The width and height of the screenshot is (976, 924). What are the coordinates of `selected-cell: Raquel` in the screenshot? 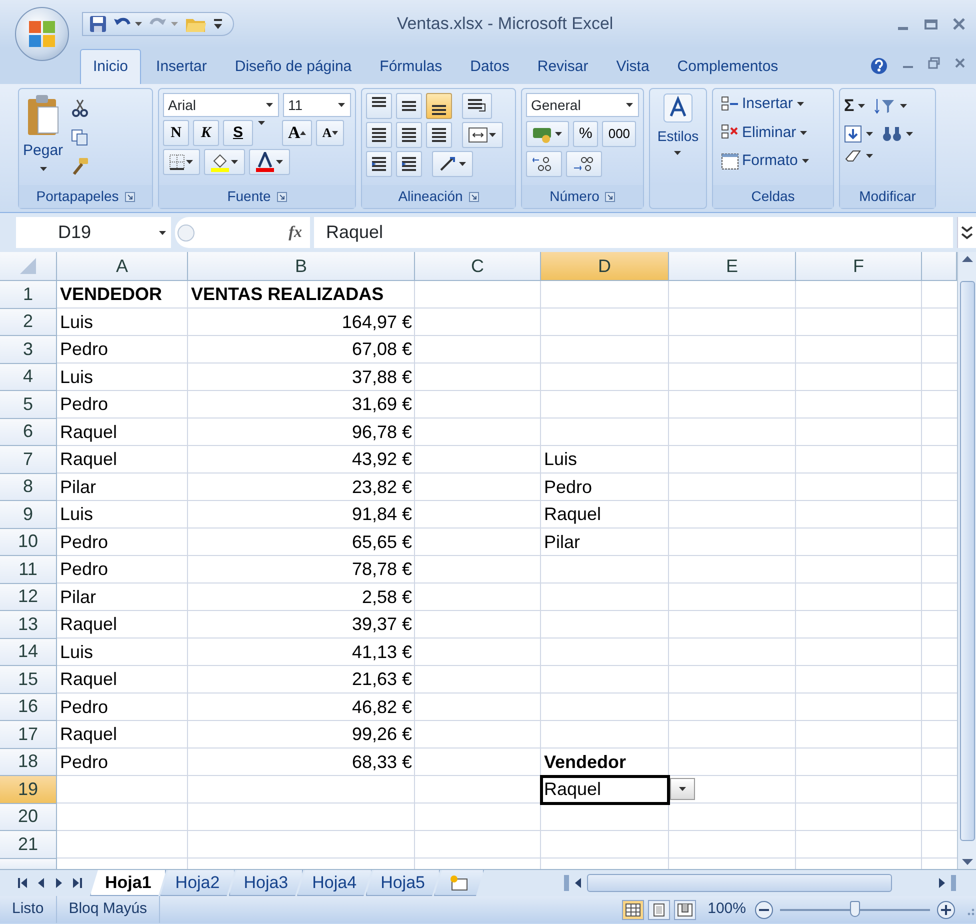 It's located at (605, 790).